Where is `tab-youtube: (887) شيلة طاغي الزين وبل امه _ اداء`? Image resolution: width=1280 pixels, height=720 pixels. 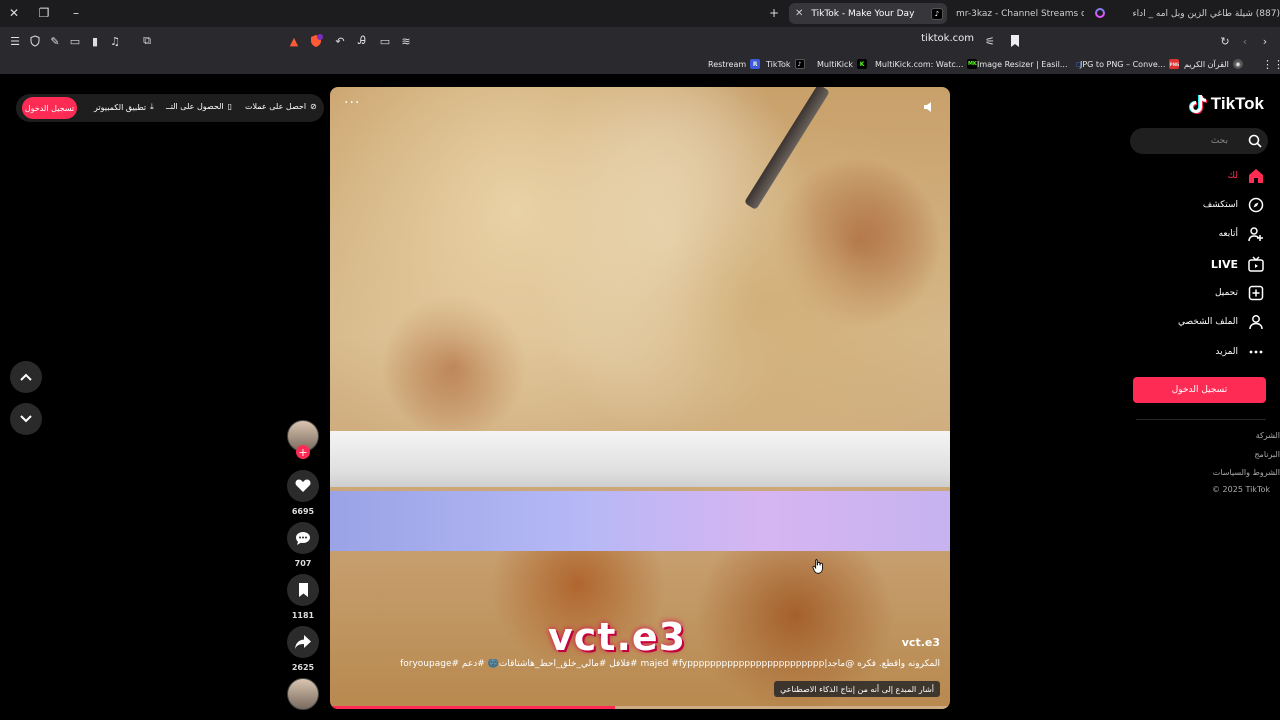 tab-youtube: (887) شيلة طاغي الزين وبل امه _ اداء is located at coordinates (1201, 13).